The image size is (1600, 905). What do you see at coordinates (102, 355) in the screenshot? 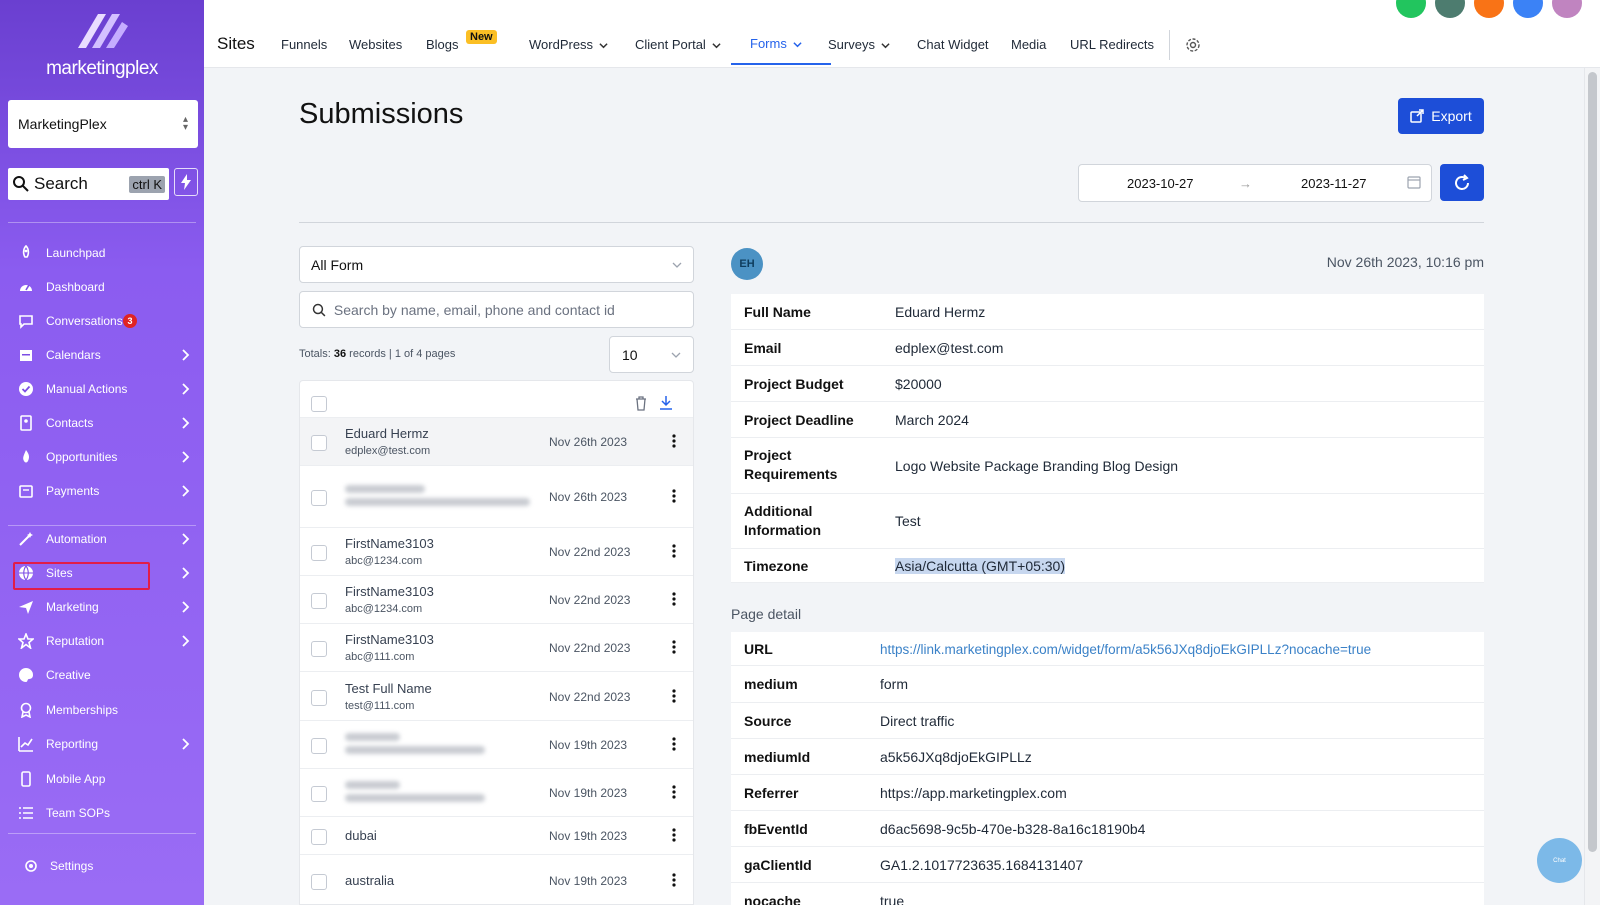
I see `sidebar-item-calendars: Calendars` at bounding box center [102, 355].